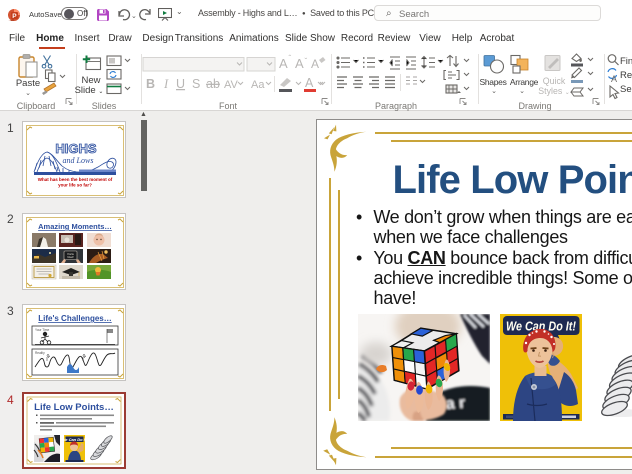 The height and width of the screenshot is (474, 632). I want to click on svg-text: I, so click(166, 84).